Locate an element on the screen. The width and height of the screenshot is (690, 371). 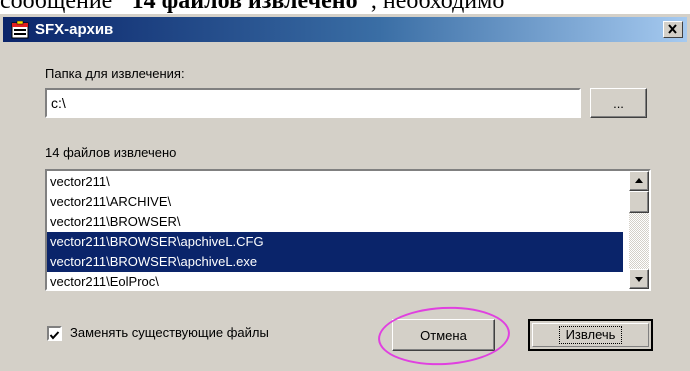
checkmark-icon is located at coordinates (54, 335).